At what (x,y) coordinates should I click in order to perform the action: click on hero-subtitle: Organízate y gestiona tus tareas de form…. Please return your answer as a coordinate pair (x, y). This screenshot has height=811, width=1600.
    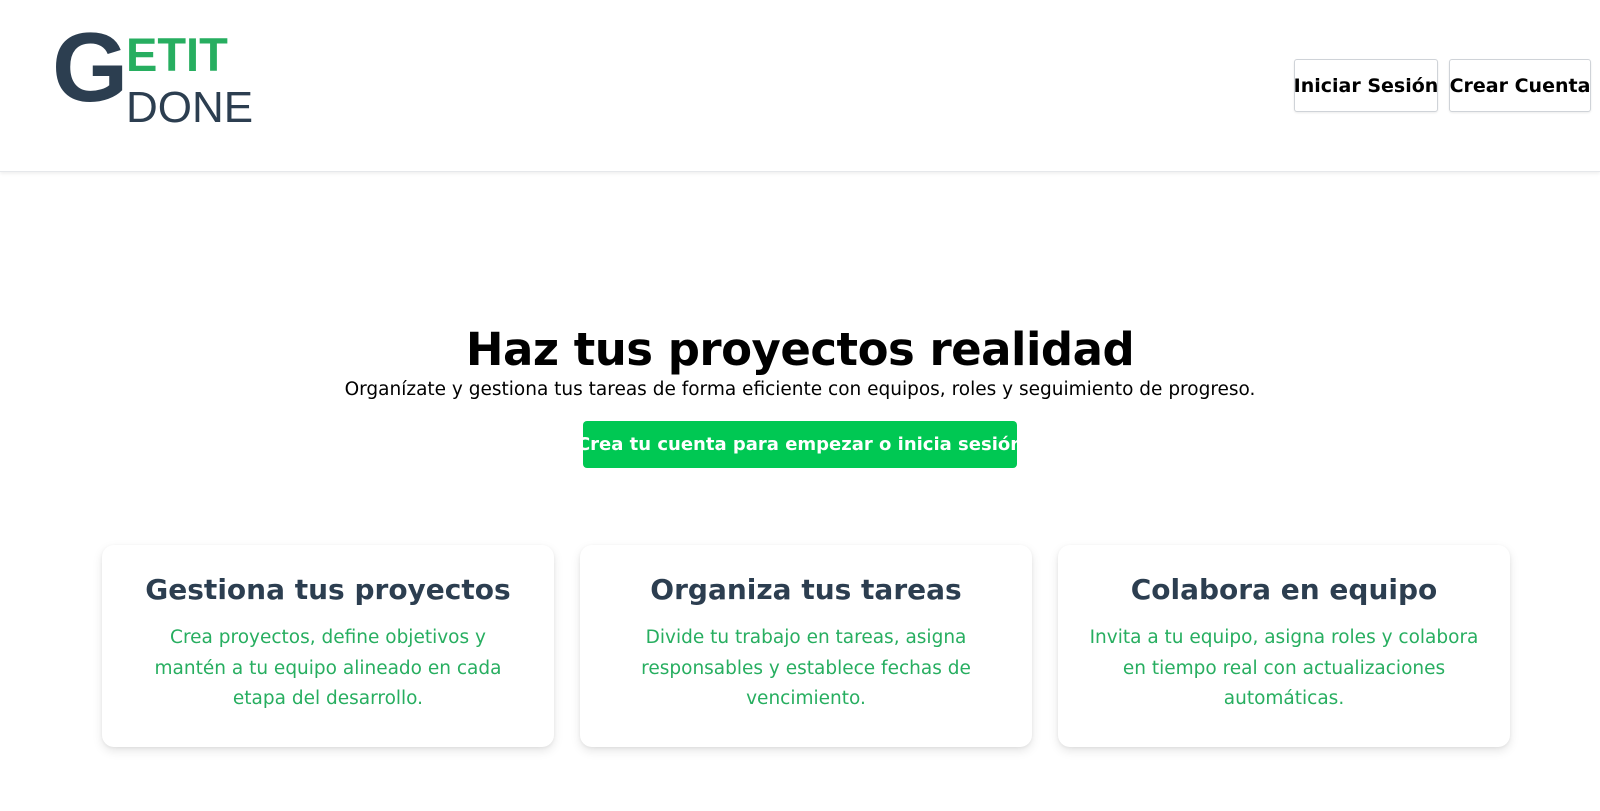
    Looking at the image, I should click on (800, 389).